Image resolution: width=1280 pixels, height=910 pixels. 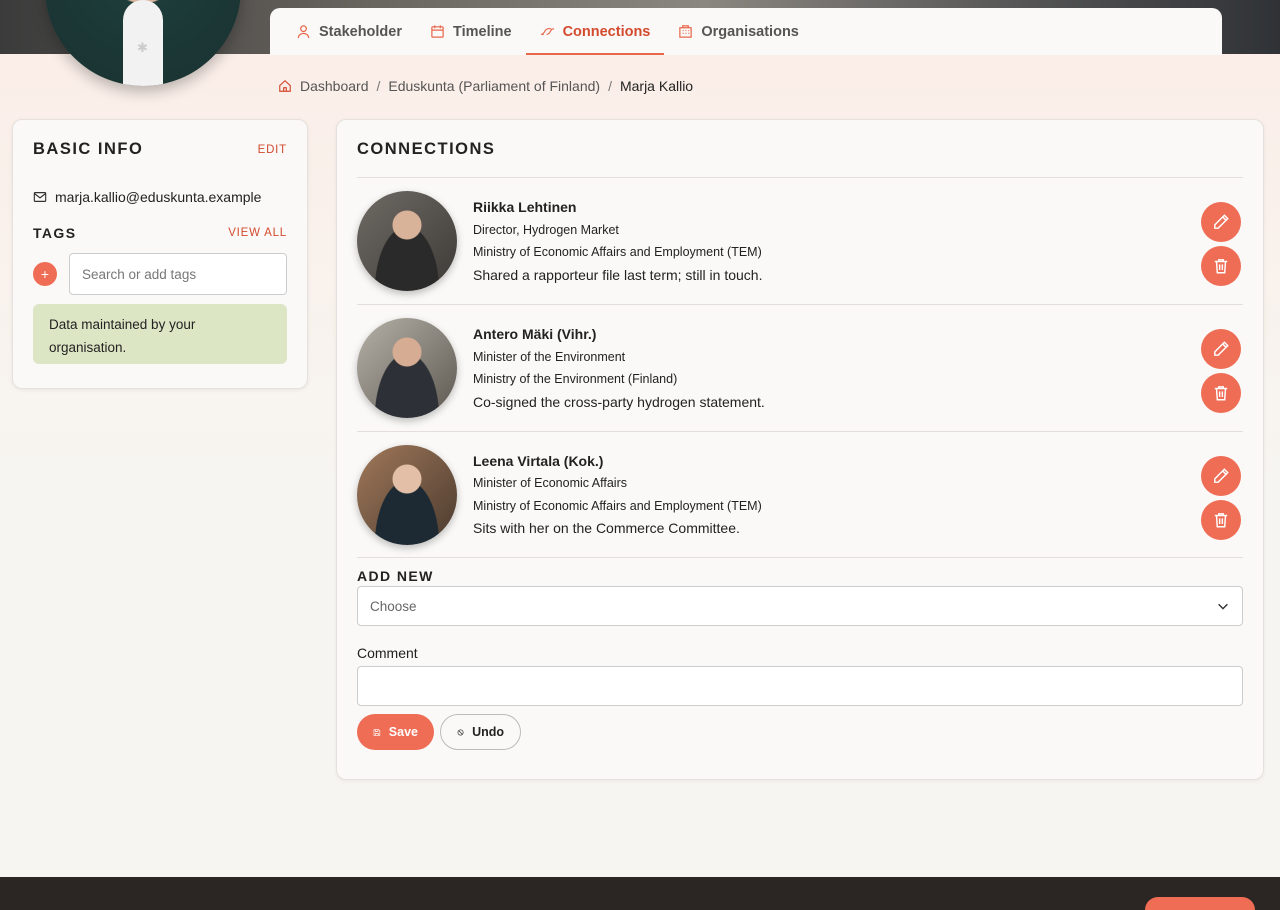 I want to click on connection-name: Antero Mäki (Vihr.), so click(x=535, y=334).